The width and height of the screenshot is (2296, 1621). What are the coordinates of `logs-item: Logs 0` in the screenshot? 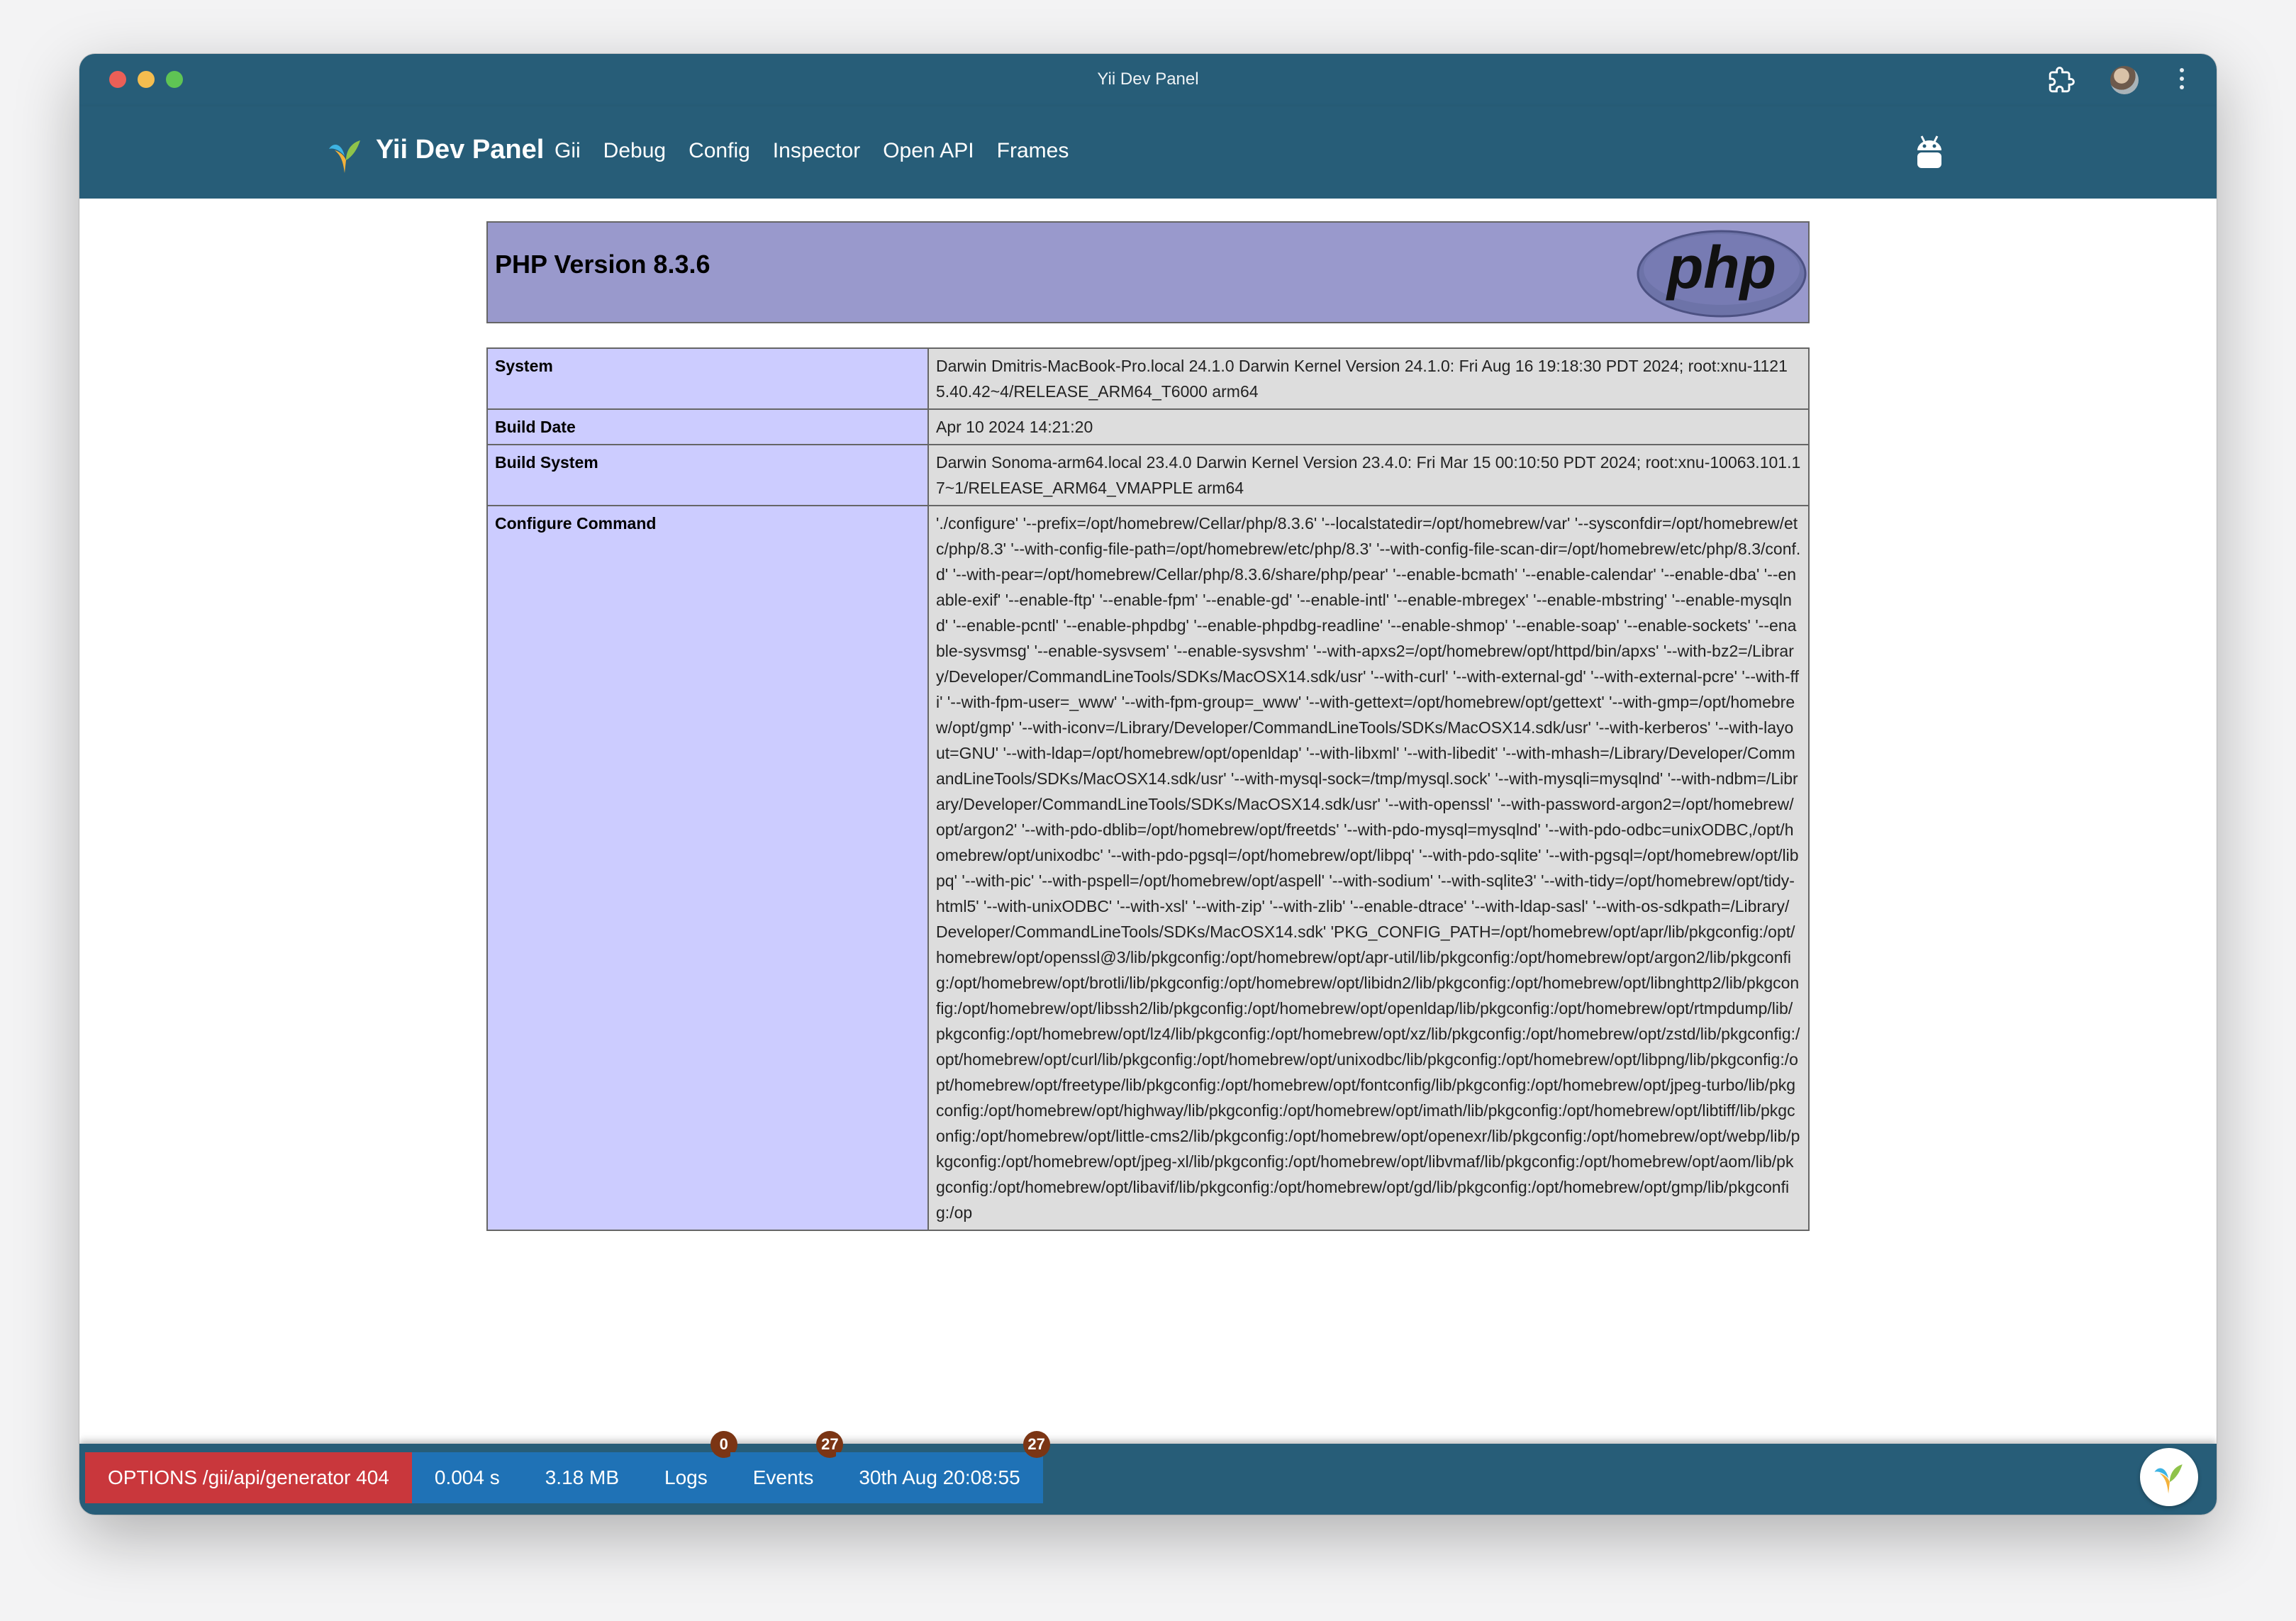 It's located at (689, 1467).